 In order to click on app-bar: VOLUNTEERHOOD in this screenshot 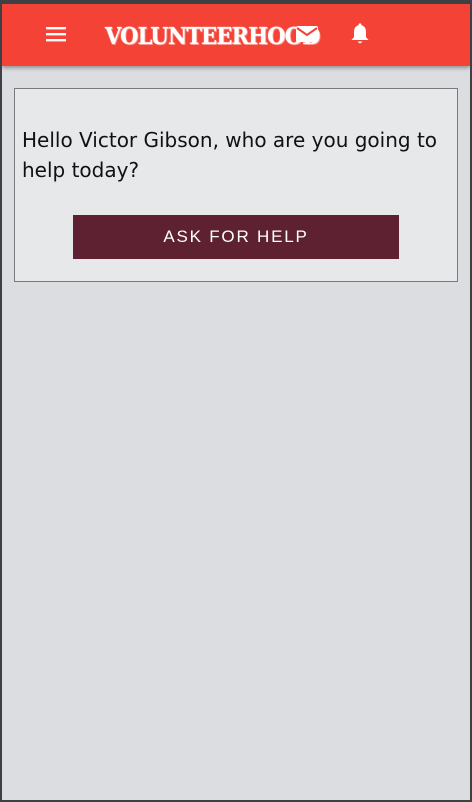, I will do `click(236, 35)`.